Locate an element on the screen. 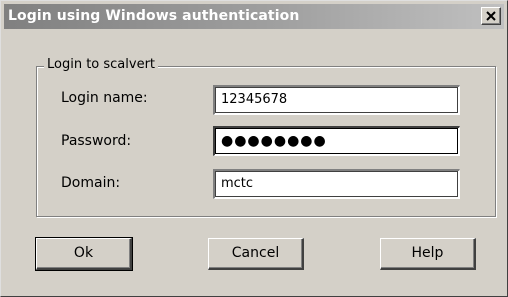 This screenshot has width=508, height=297. password-label: Password: is located at coordinates (96, 141).